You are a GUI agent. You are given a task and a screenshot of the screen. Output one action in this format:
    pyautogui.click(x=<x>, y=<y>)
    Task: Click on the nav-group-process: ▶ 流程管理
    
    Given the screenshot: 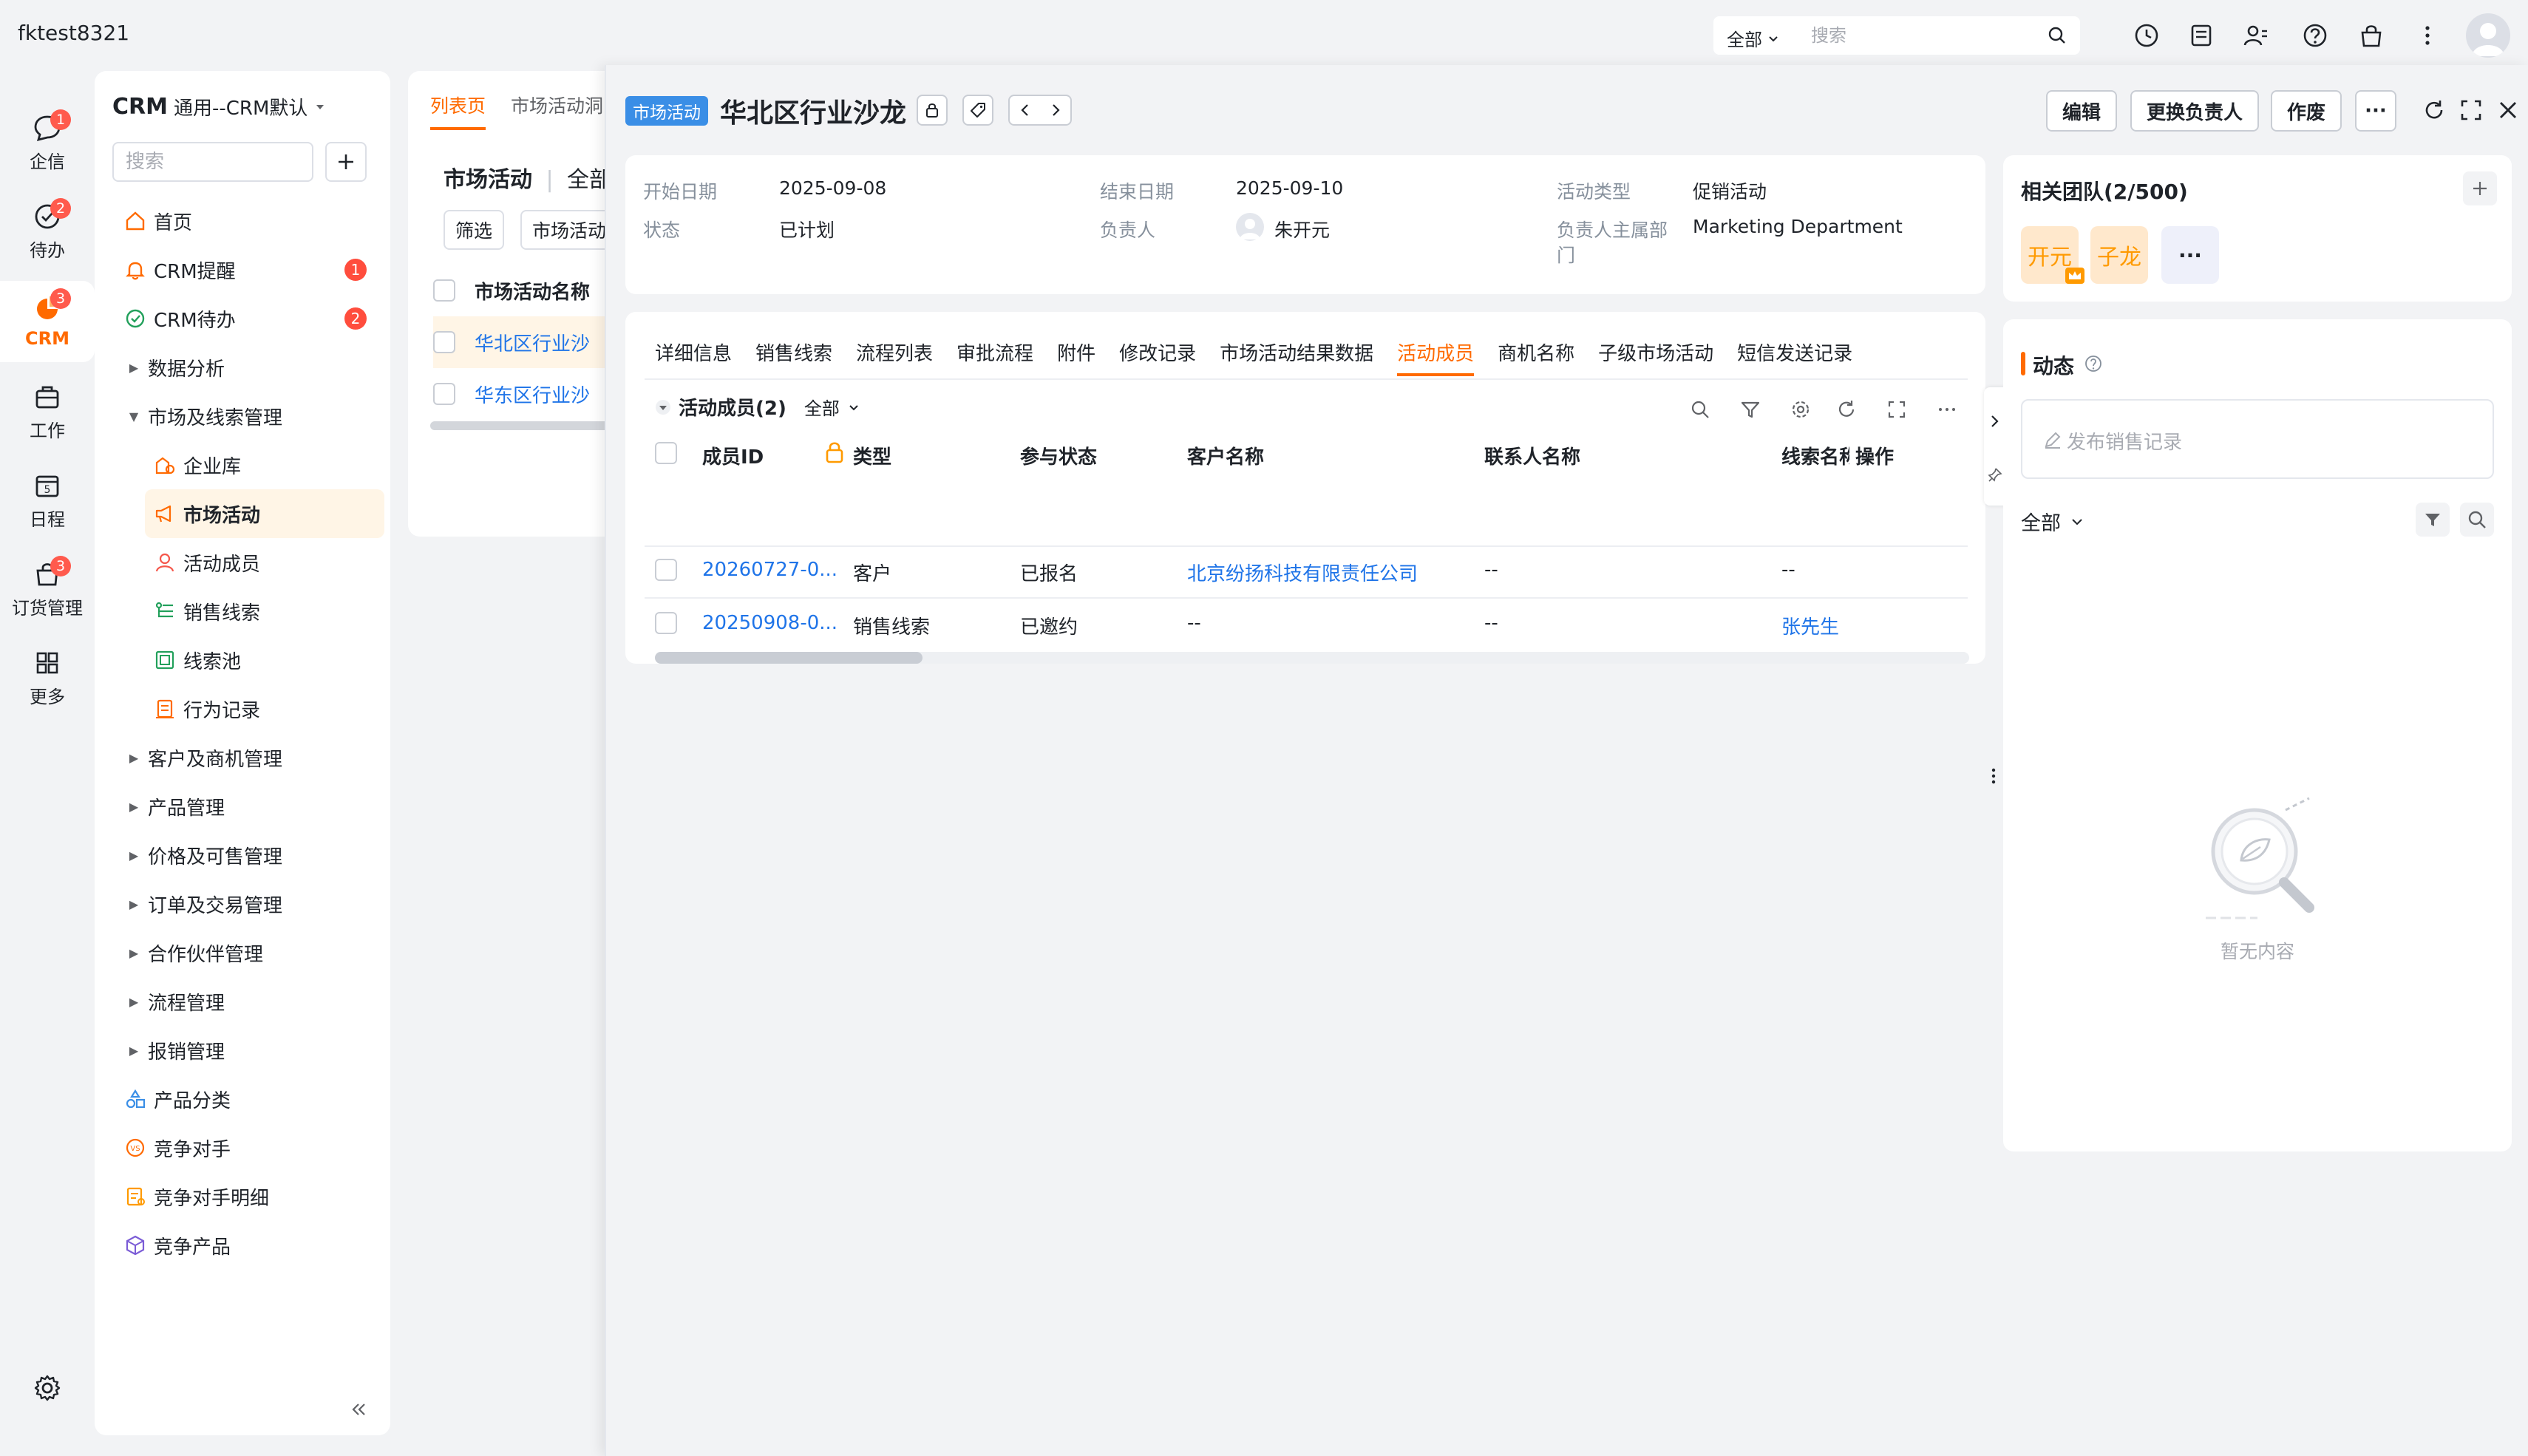 What is the action you would take?
    pyautogui.click(x=254, y=1002)
    